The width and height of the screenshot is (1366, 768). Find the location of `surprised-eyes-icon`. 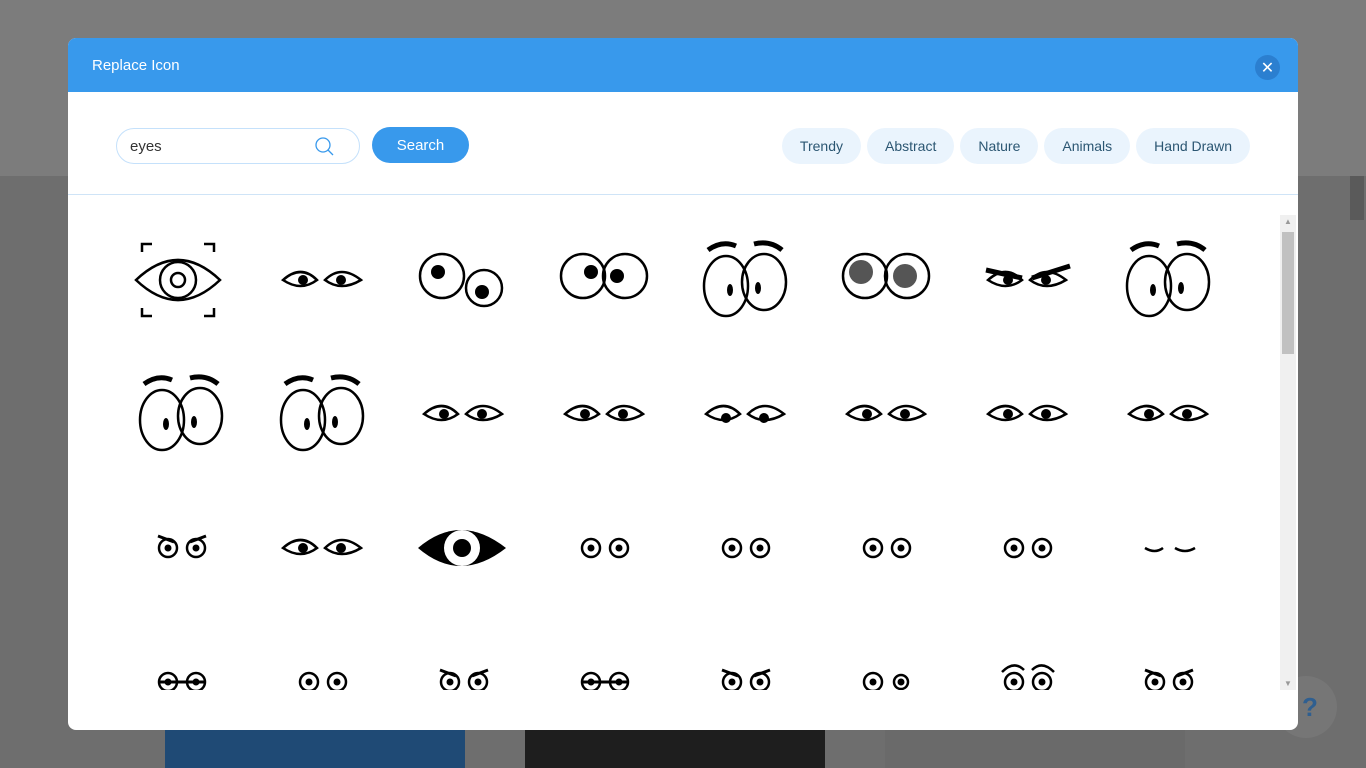

surprised-eyes-icon is located at coordinates (321, 413).